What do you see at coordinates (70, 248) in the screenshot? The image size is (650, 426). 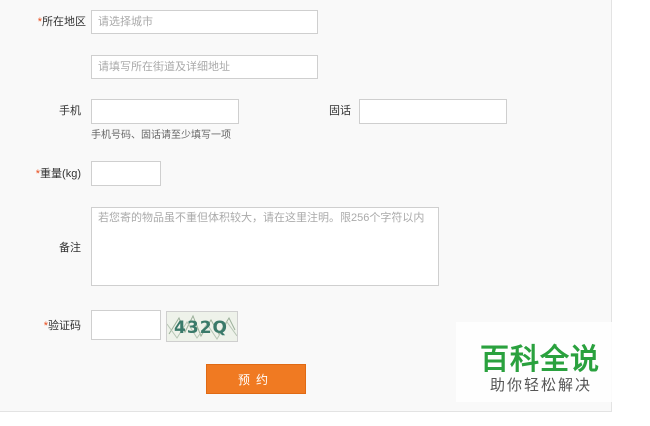 I see `remark-label: 备注` at bounding box center [70, 248].